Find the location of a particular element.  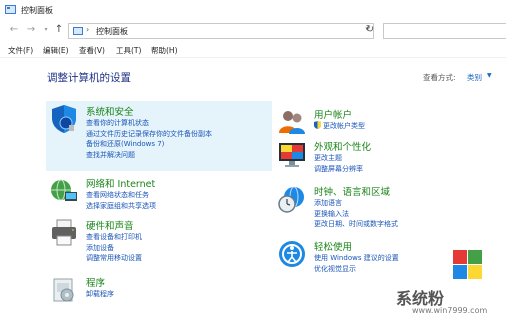

category-clock-language-region: 时钟、语言和区域 添加语言 更换输入法 更改日期、时间或数字格式 is located at coordinates (387, 206).